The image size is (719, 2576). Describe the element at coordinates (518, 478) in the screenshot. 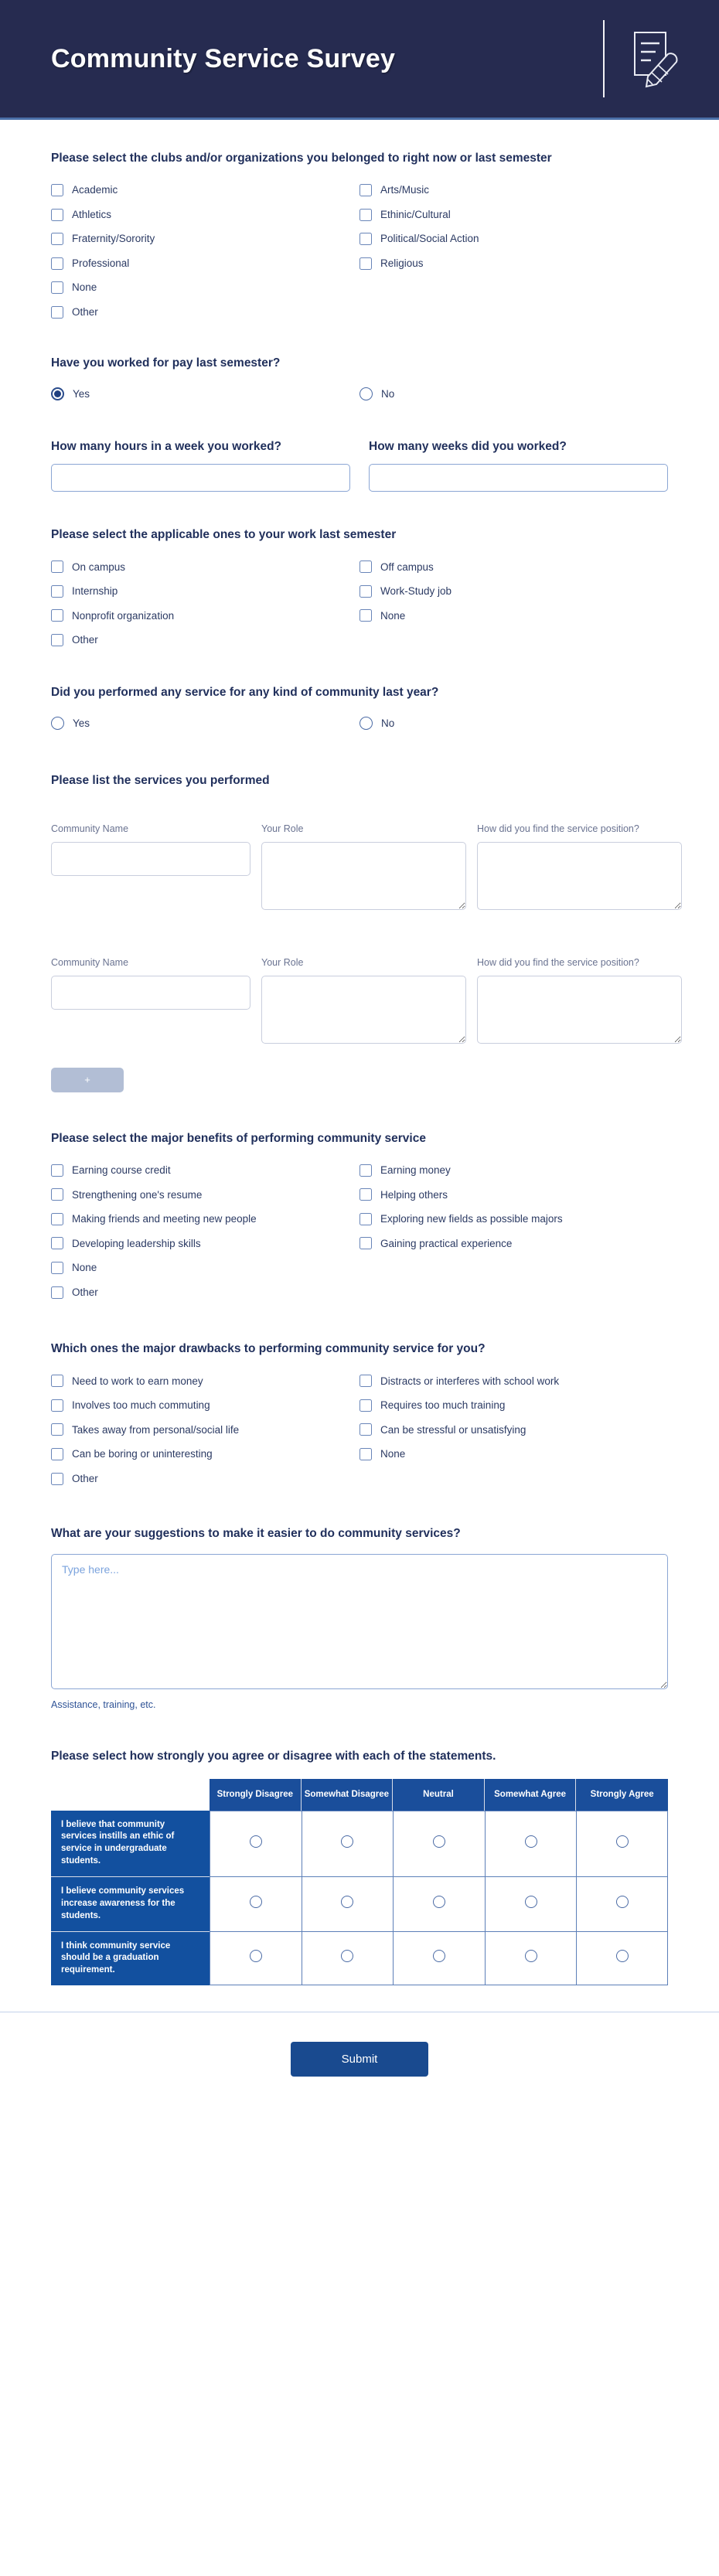

I see `weeks-input` at that location.